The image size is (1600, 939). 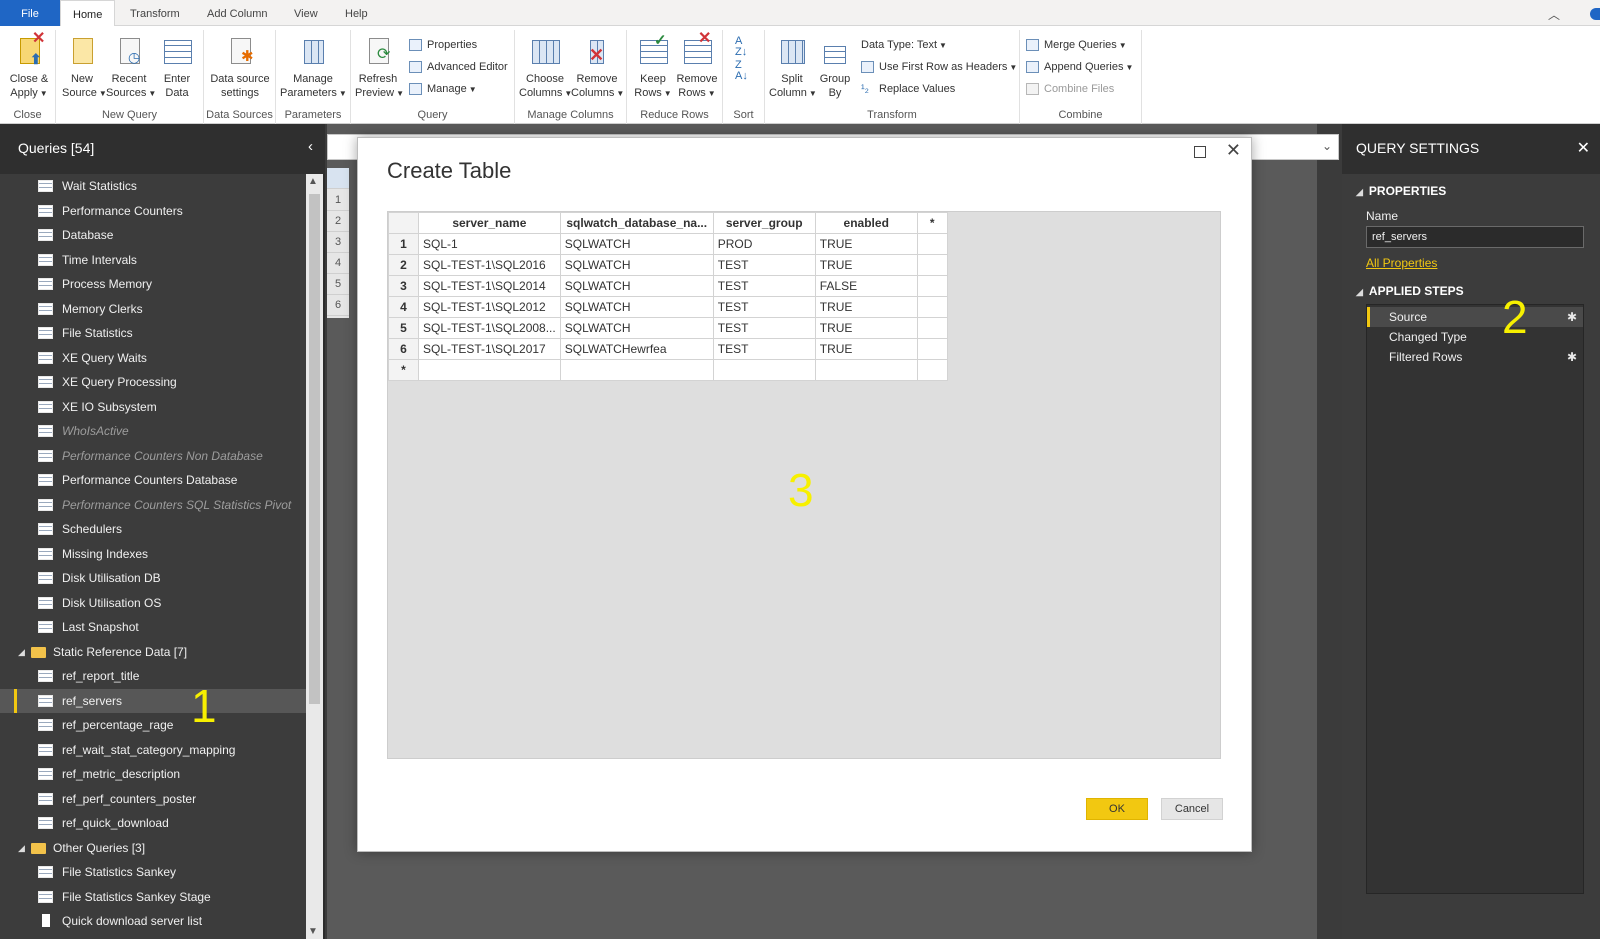 What do you see at coordinates (153, 235) in the screenshot?
I see `query-item: Database` at bounding box center [153, 235].